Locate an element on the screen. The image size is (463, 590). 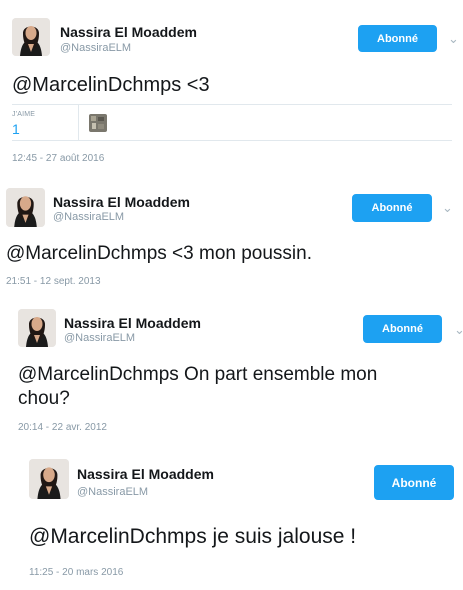
timestamp: 11:25 - 20 mars 2016 is located at coordinates (76, 572).